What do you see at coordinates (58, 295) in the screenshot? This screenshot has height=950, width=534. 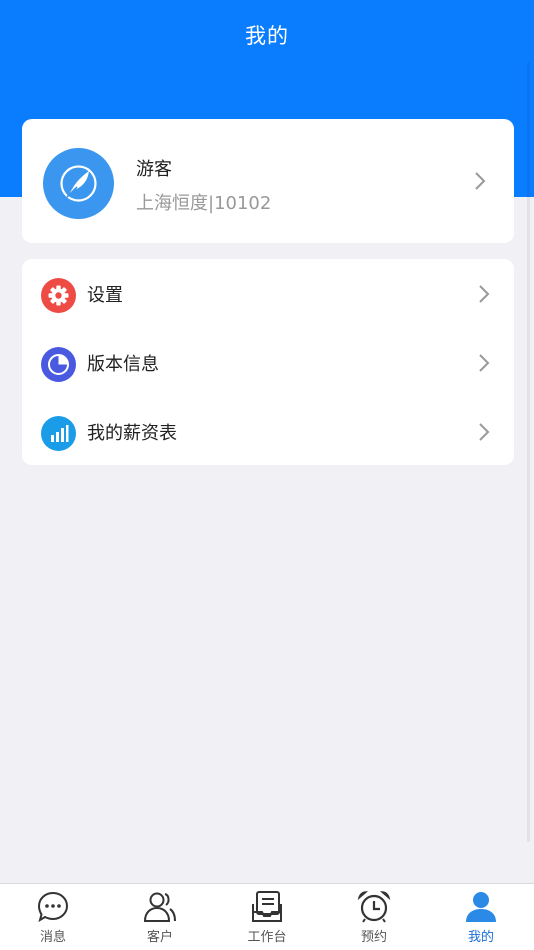 I see `gear-icon` at bounding box center [58, 295].